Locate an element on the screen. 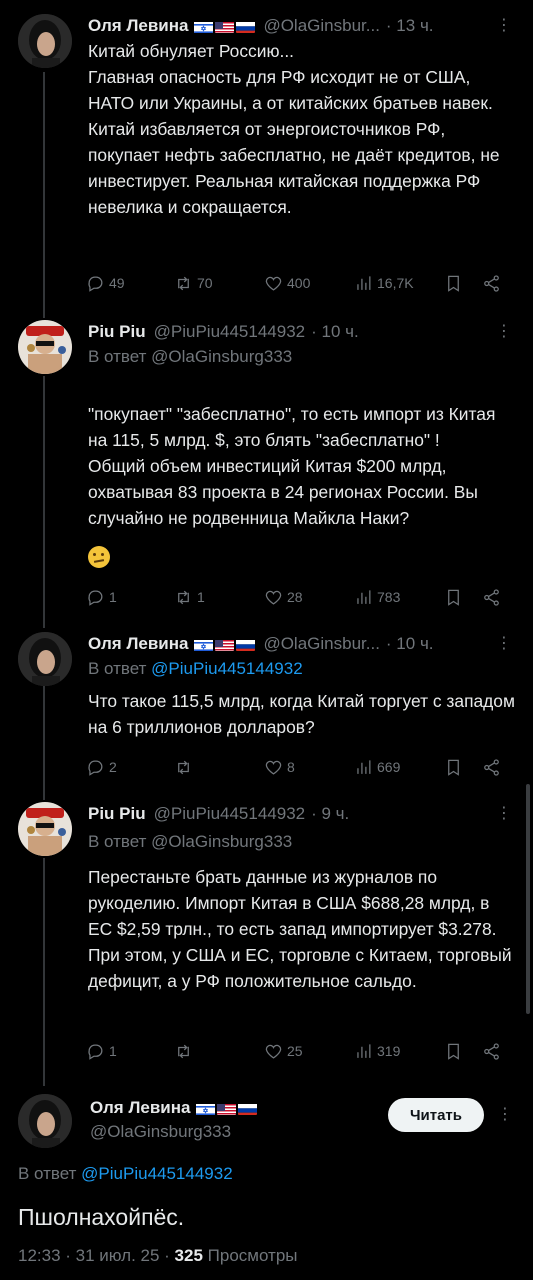 This screenshot has width=533, height=1280. reply-button: 2 is located at coordinates (101, 767).